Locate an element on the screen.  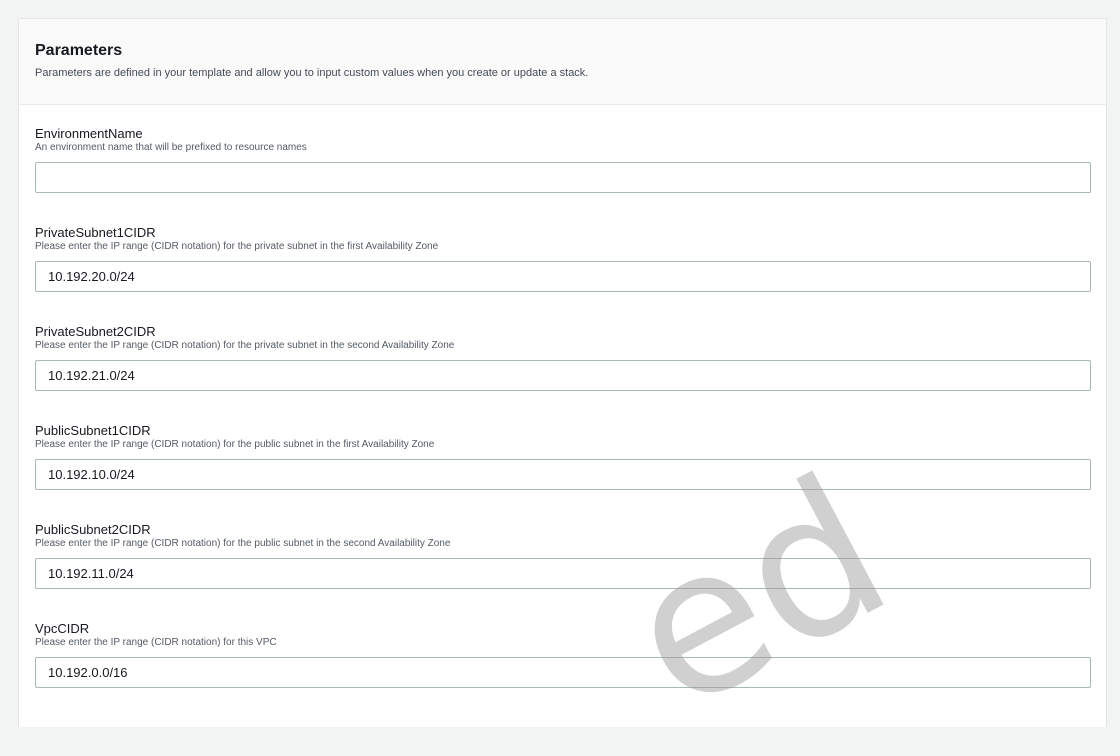
field-label: PublicSubnet2CIDR is located at coordinates (93, 529).